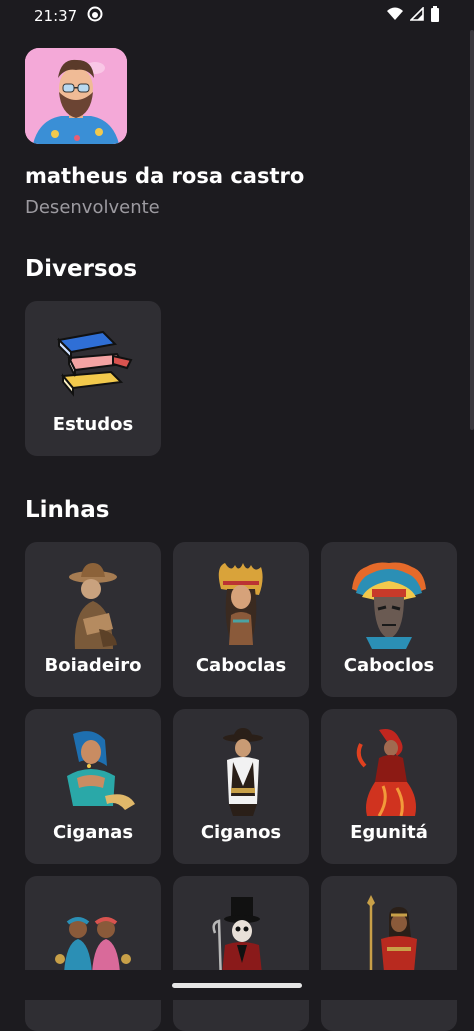 The width and height of the screenshot is (474, 1031). I want to click on avatar, so click(76, 96).